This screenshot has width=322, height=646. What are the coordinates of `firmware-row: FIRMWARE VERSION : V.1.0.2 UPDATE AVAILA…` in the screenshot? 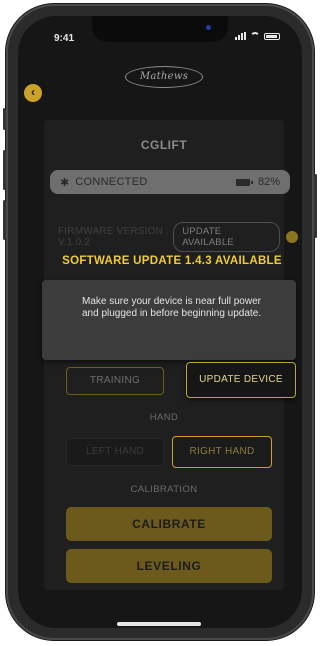 It's located at (178, 237).